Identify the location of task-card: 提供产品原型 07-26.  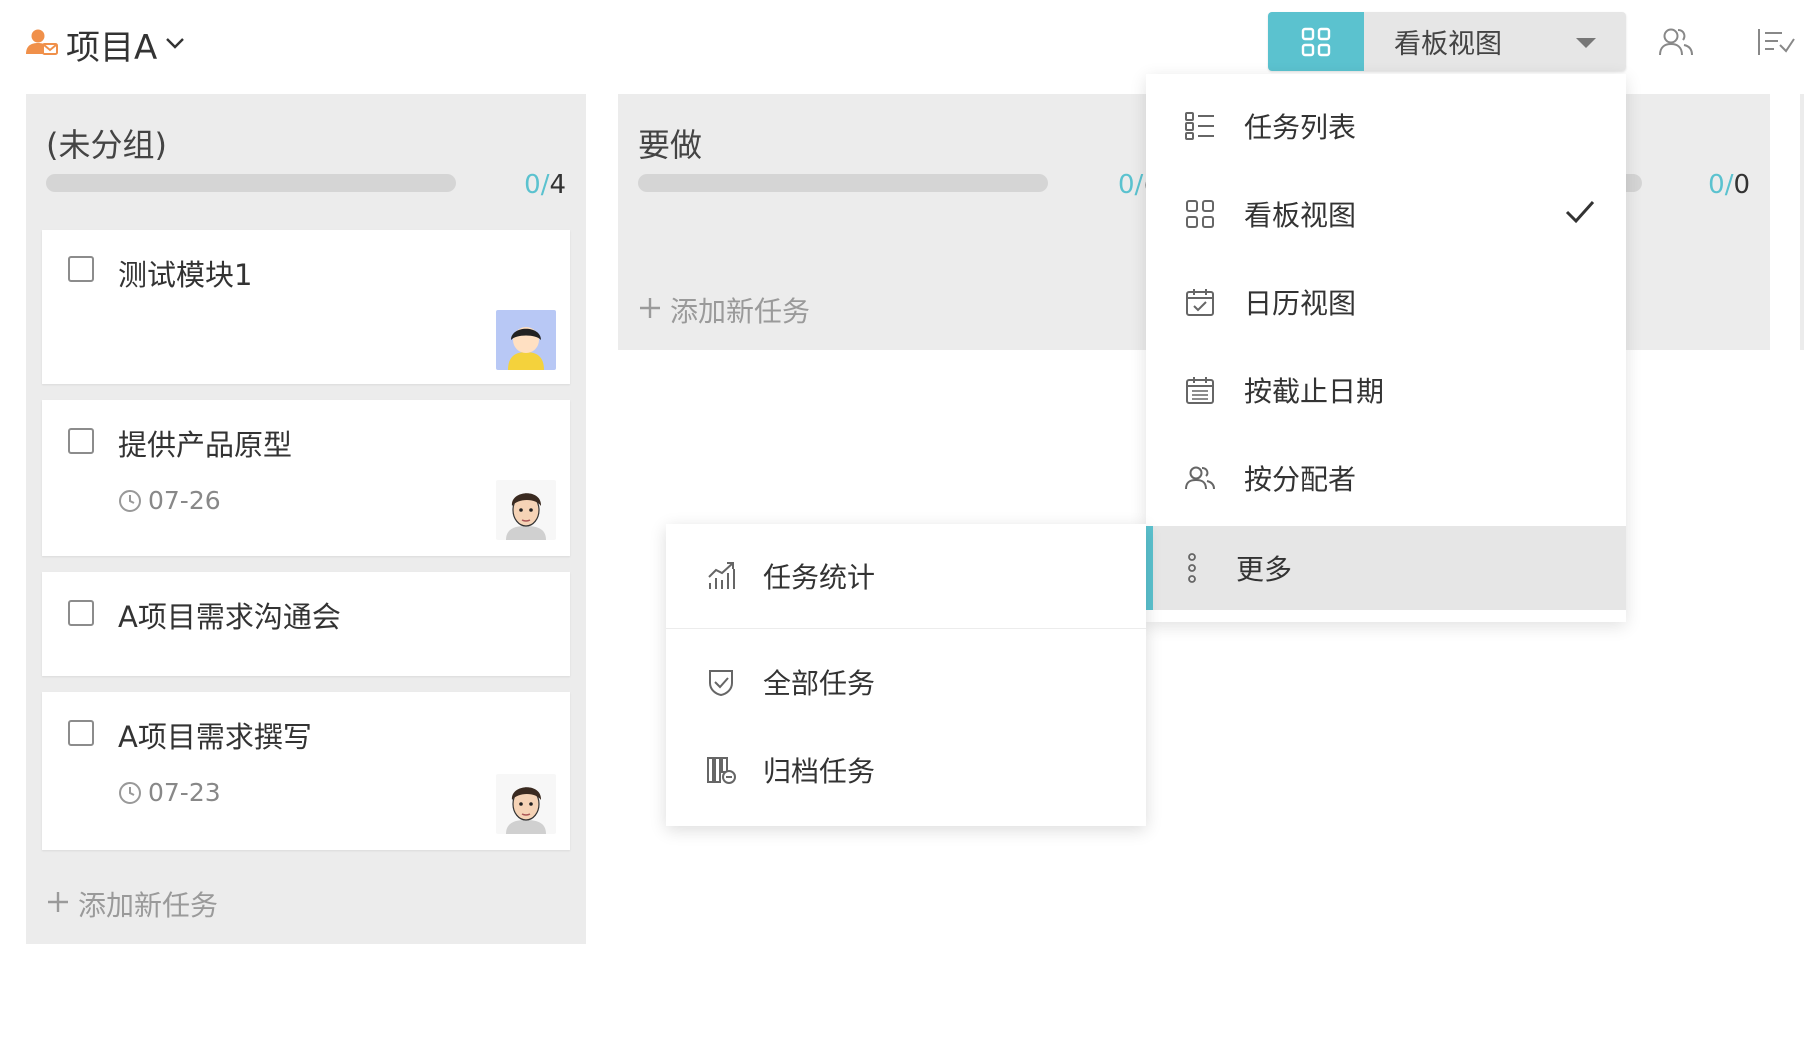
(306, 478).